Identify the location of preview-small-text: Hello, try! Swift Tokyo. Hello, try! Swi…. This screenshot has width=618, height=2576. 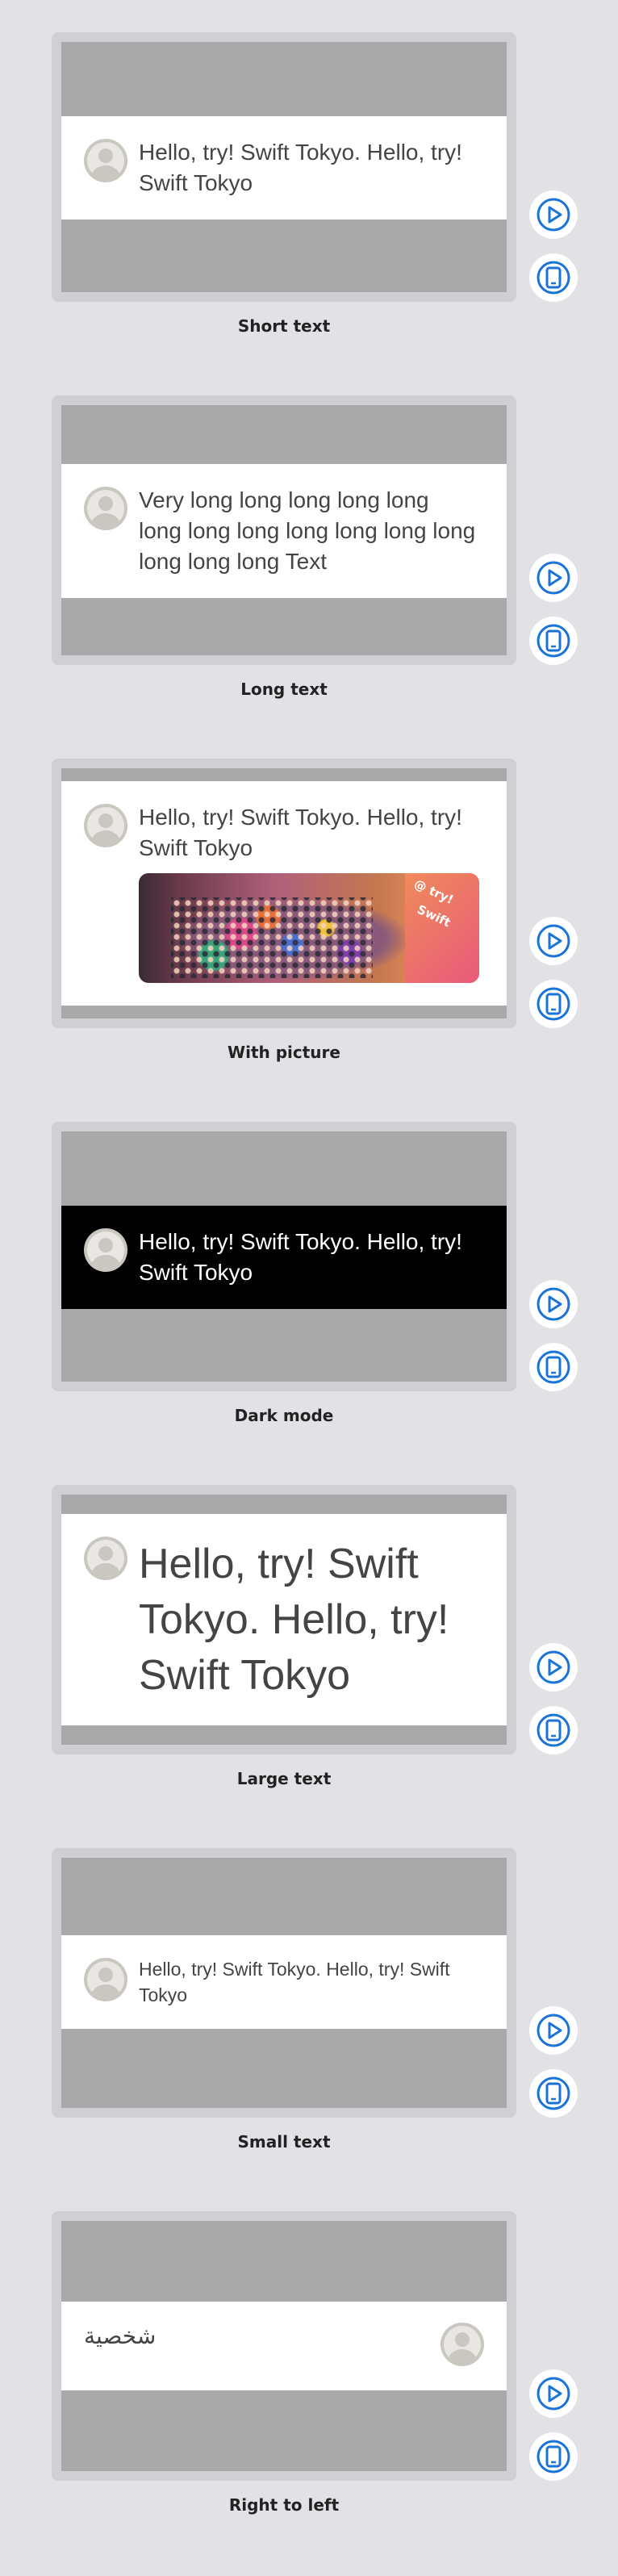
(309, 2029).